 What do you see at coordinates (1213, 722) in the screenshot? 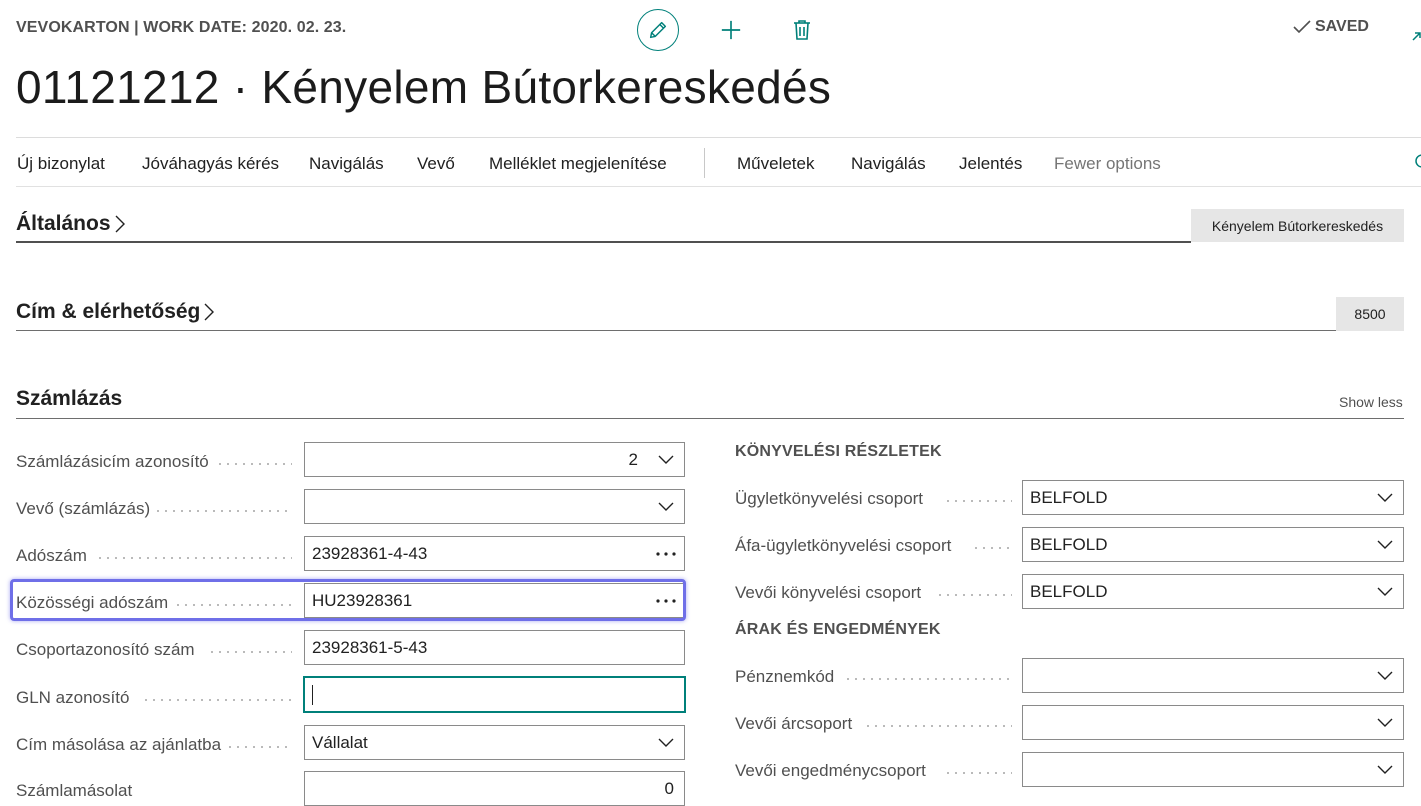
I see `customer-price-group-select` at bounding box center [1213, 722].